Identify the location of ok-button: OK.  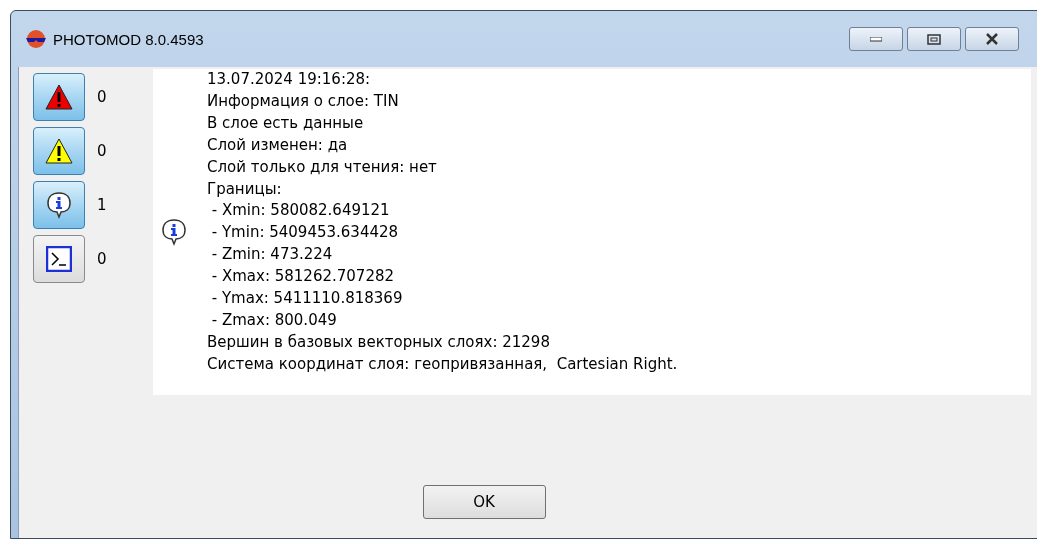
(484, 502).